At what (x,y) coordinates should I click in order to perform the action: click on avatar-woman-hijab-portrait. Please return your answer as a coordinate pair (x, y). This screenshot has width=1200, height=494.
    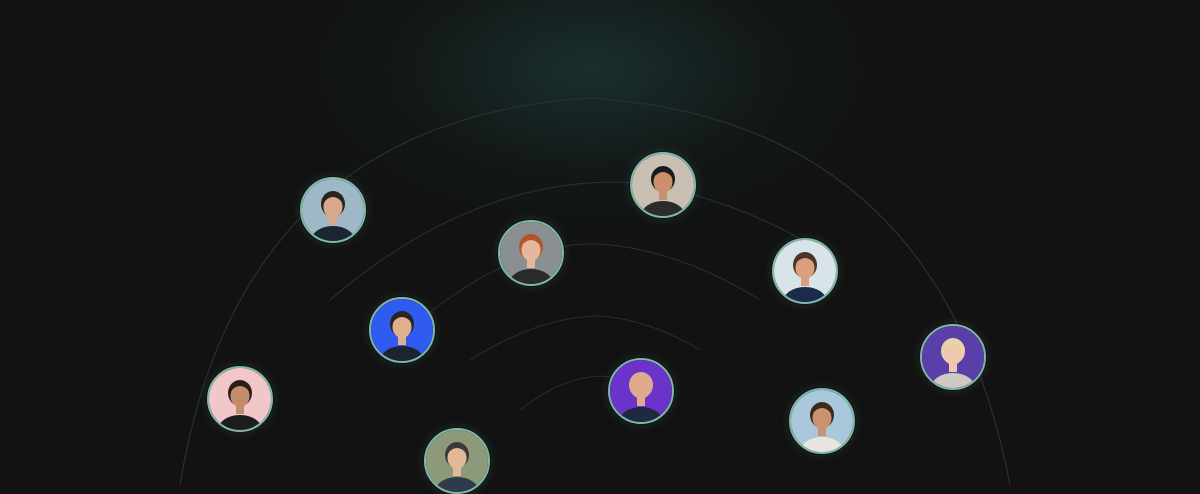
    Looking at the image, I should click on (663, 185).